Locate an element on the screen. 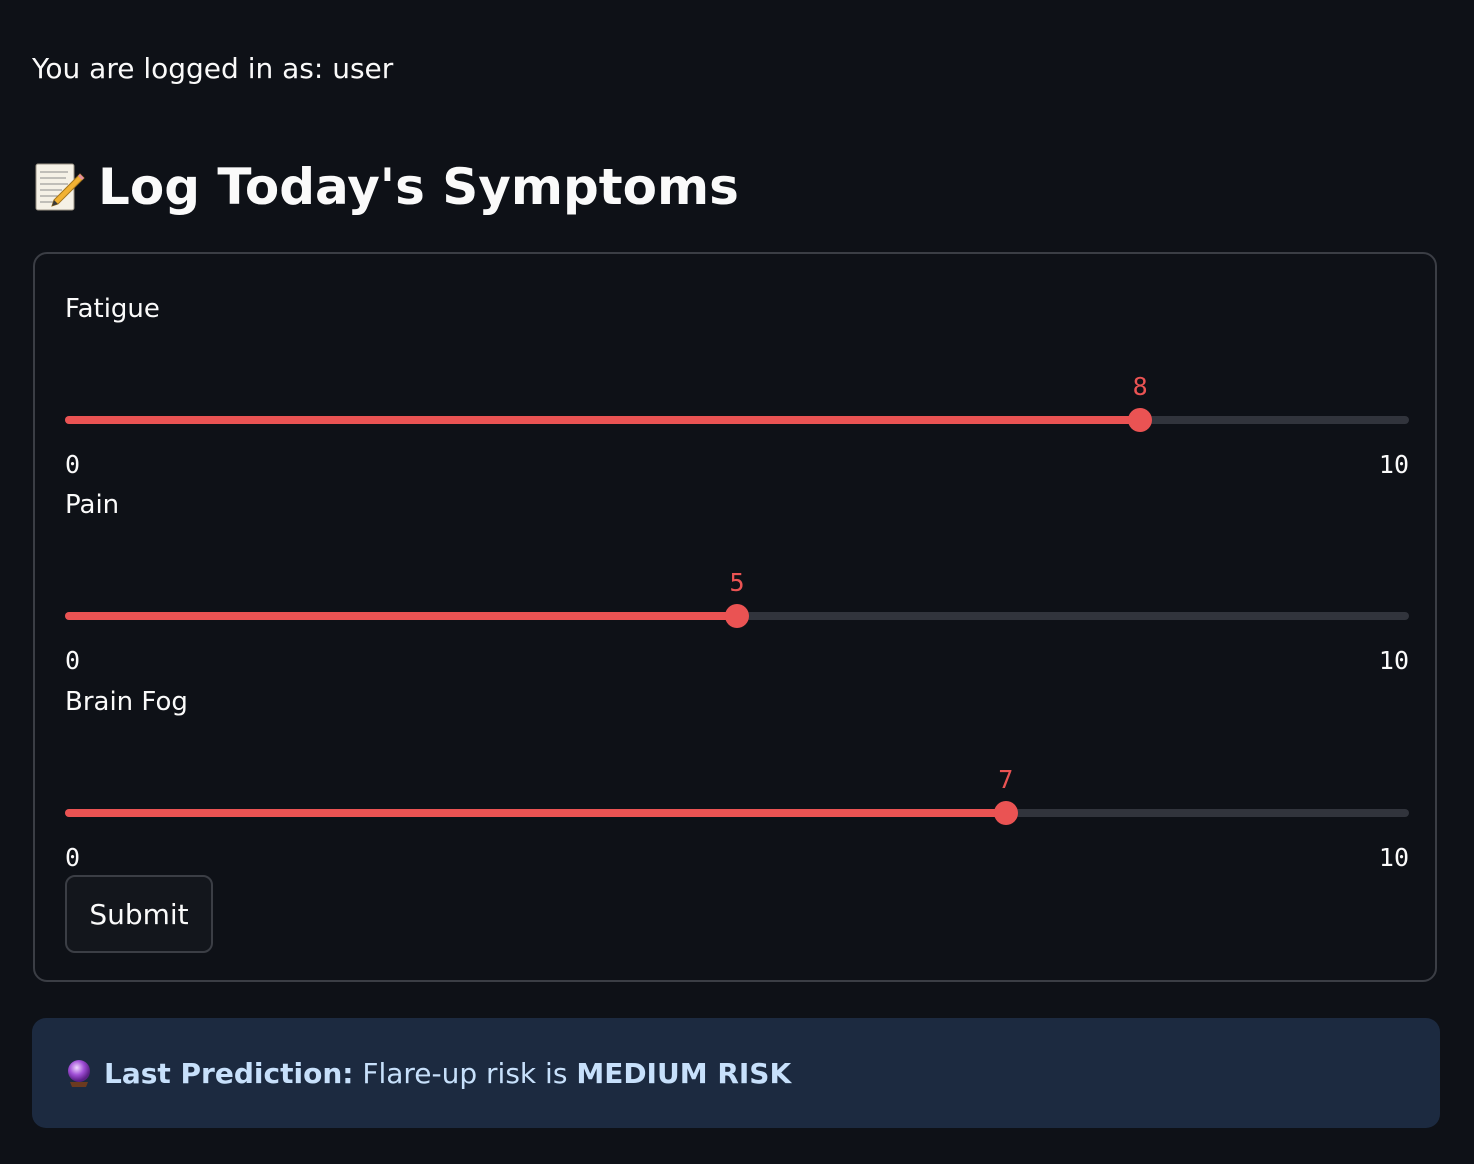  prediction-risk-level: MEDIUM RISK is located at coordinates (684, 1073).